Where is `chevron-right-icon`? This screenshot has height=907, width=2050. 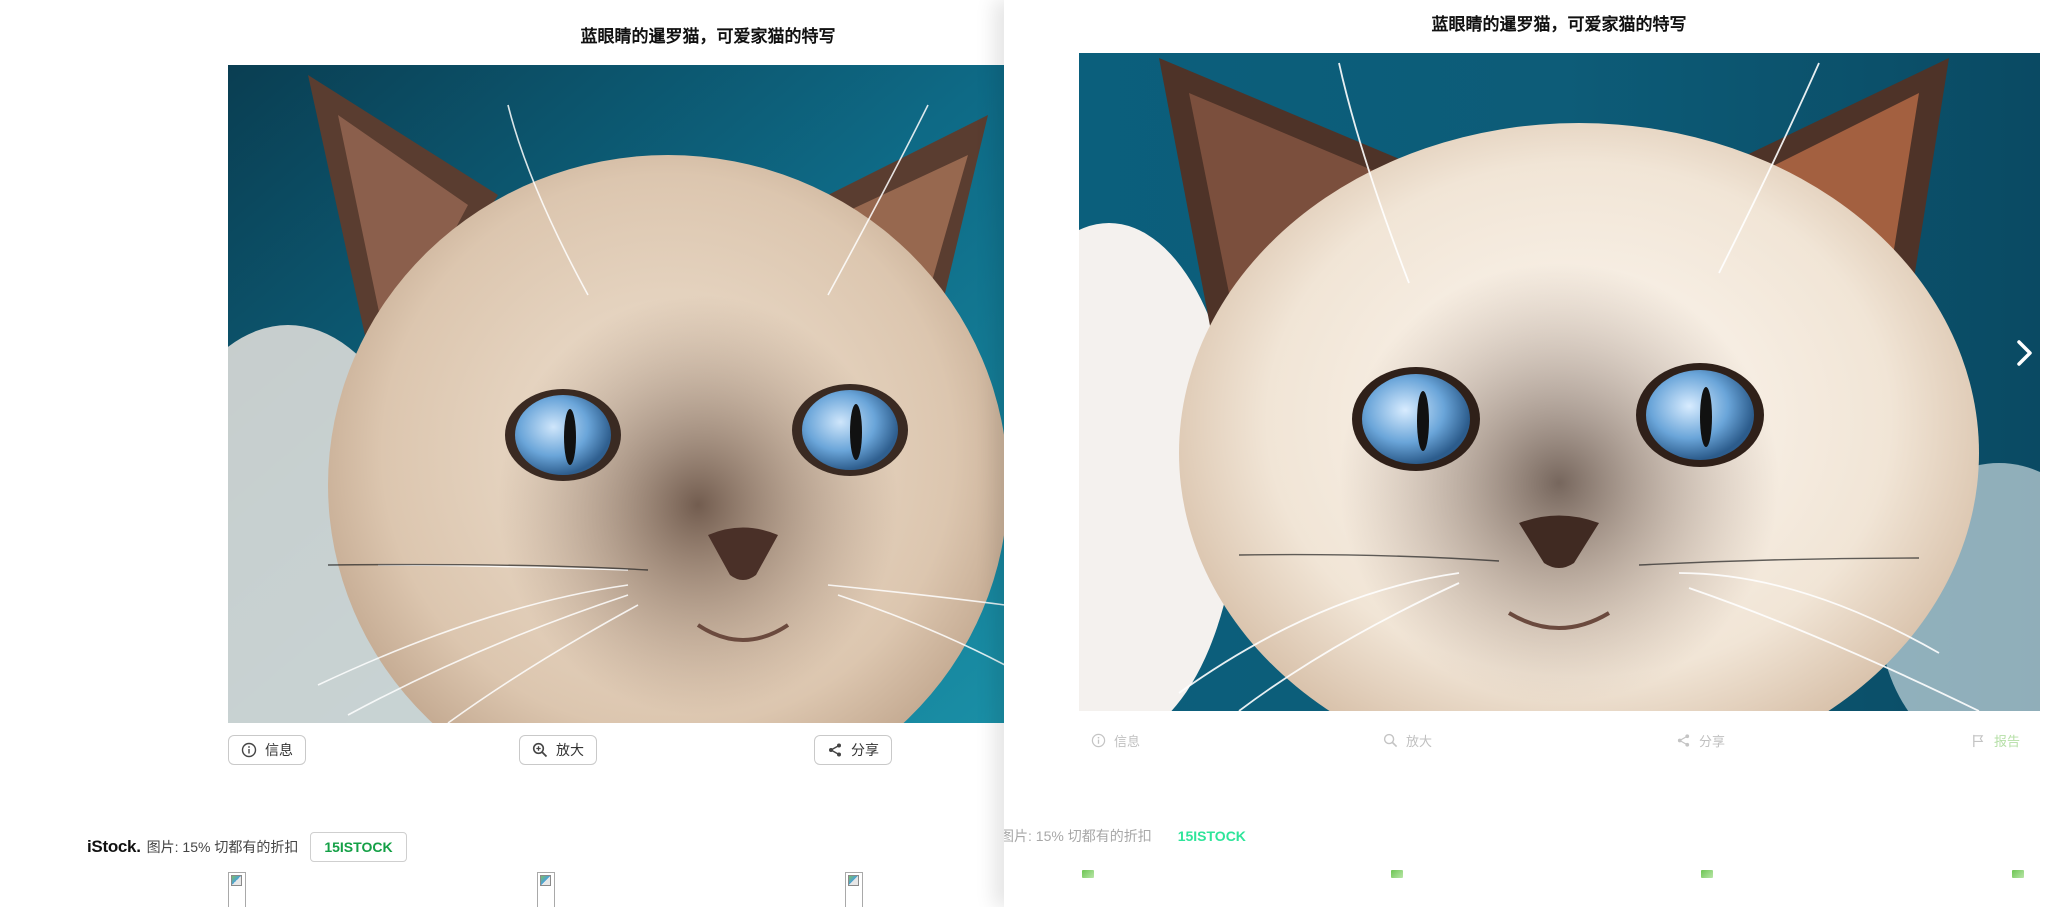 chevron-right-icon is located at coordinates (2024, 353).